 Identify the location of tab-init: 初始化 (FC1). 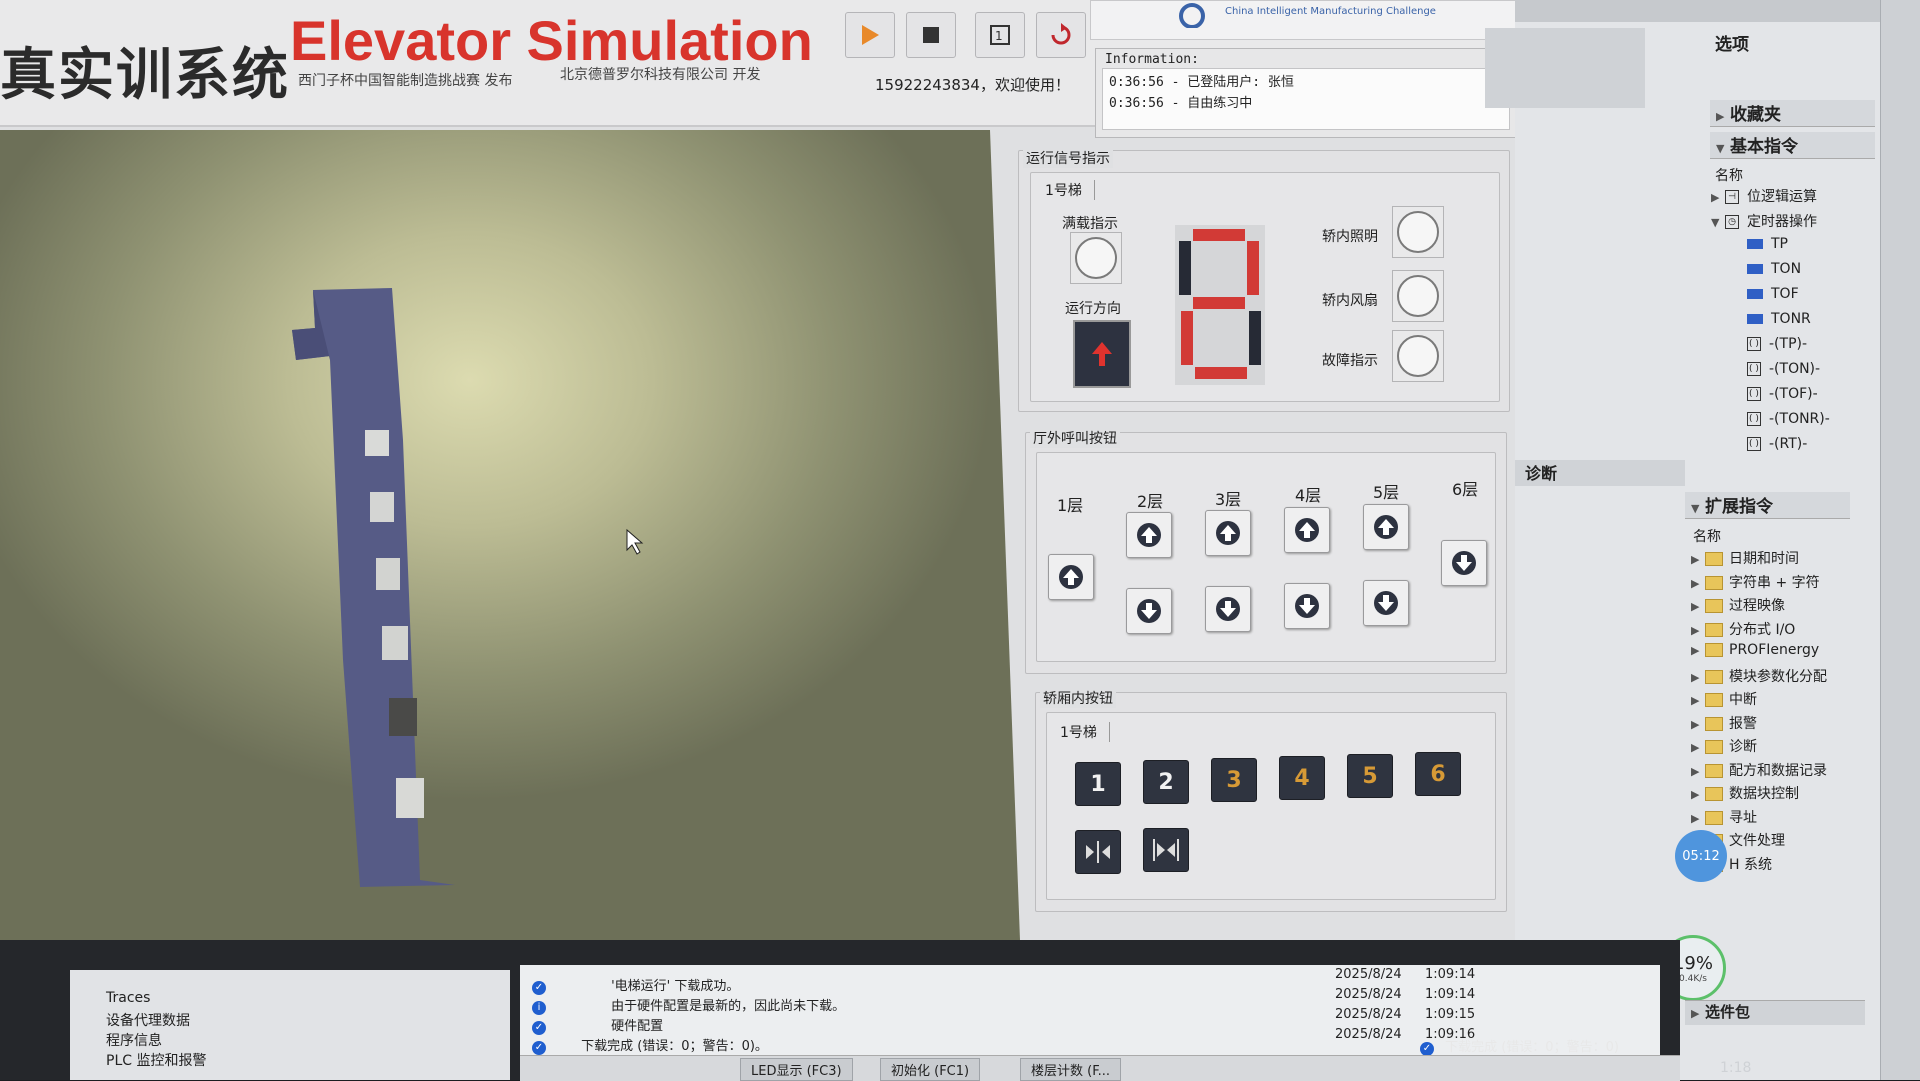
(930, 1069).